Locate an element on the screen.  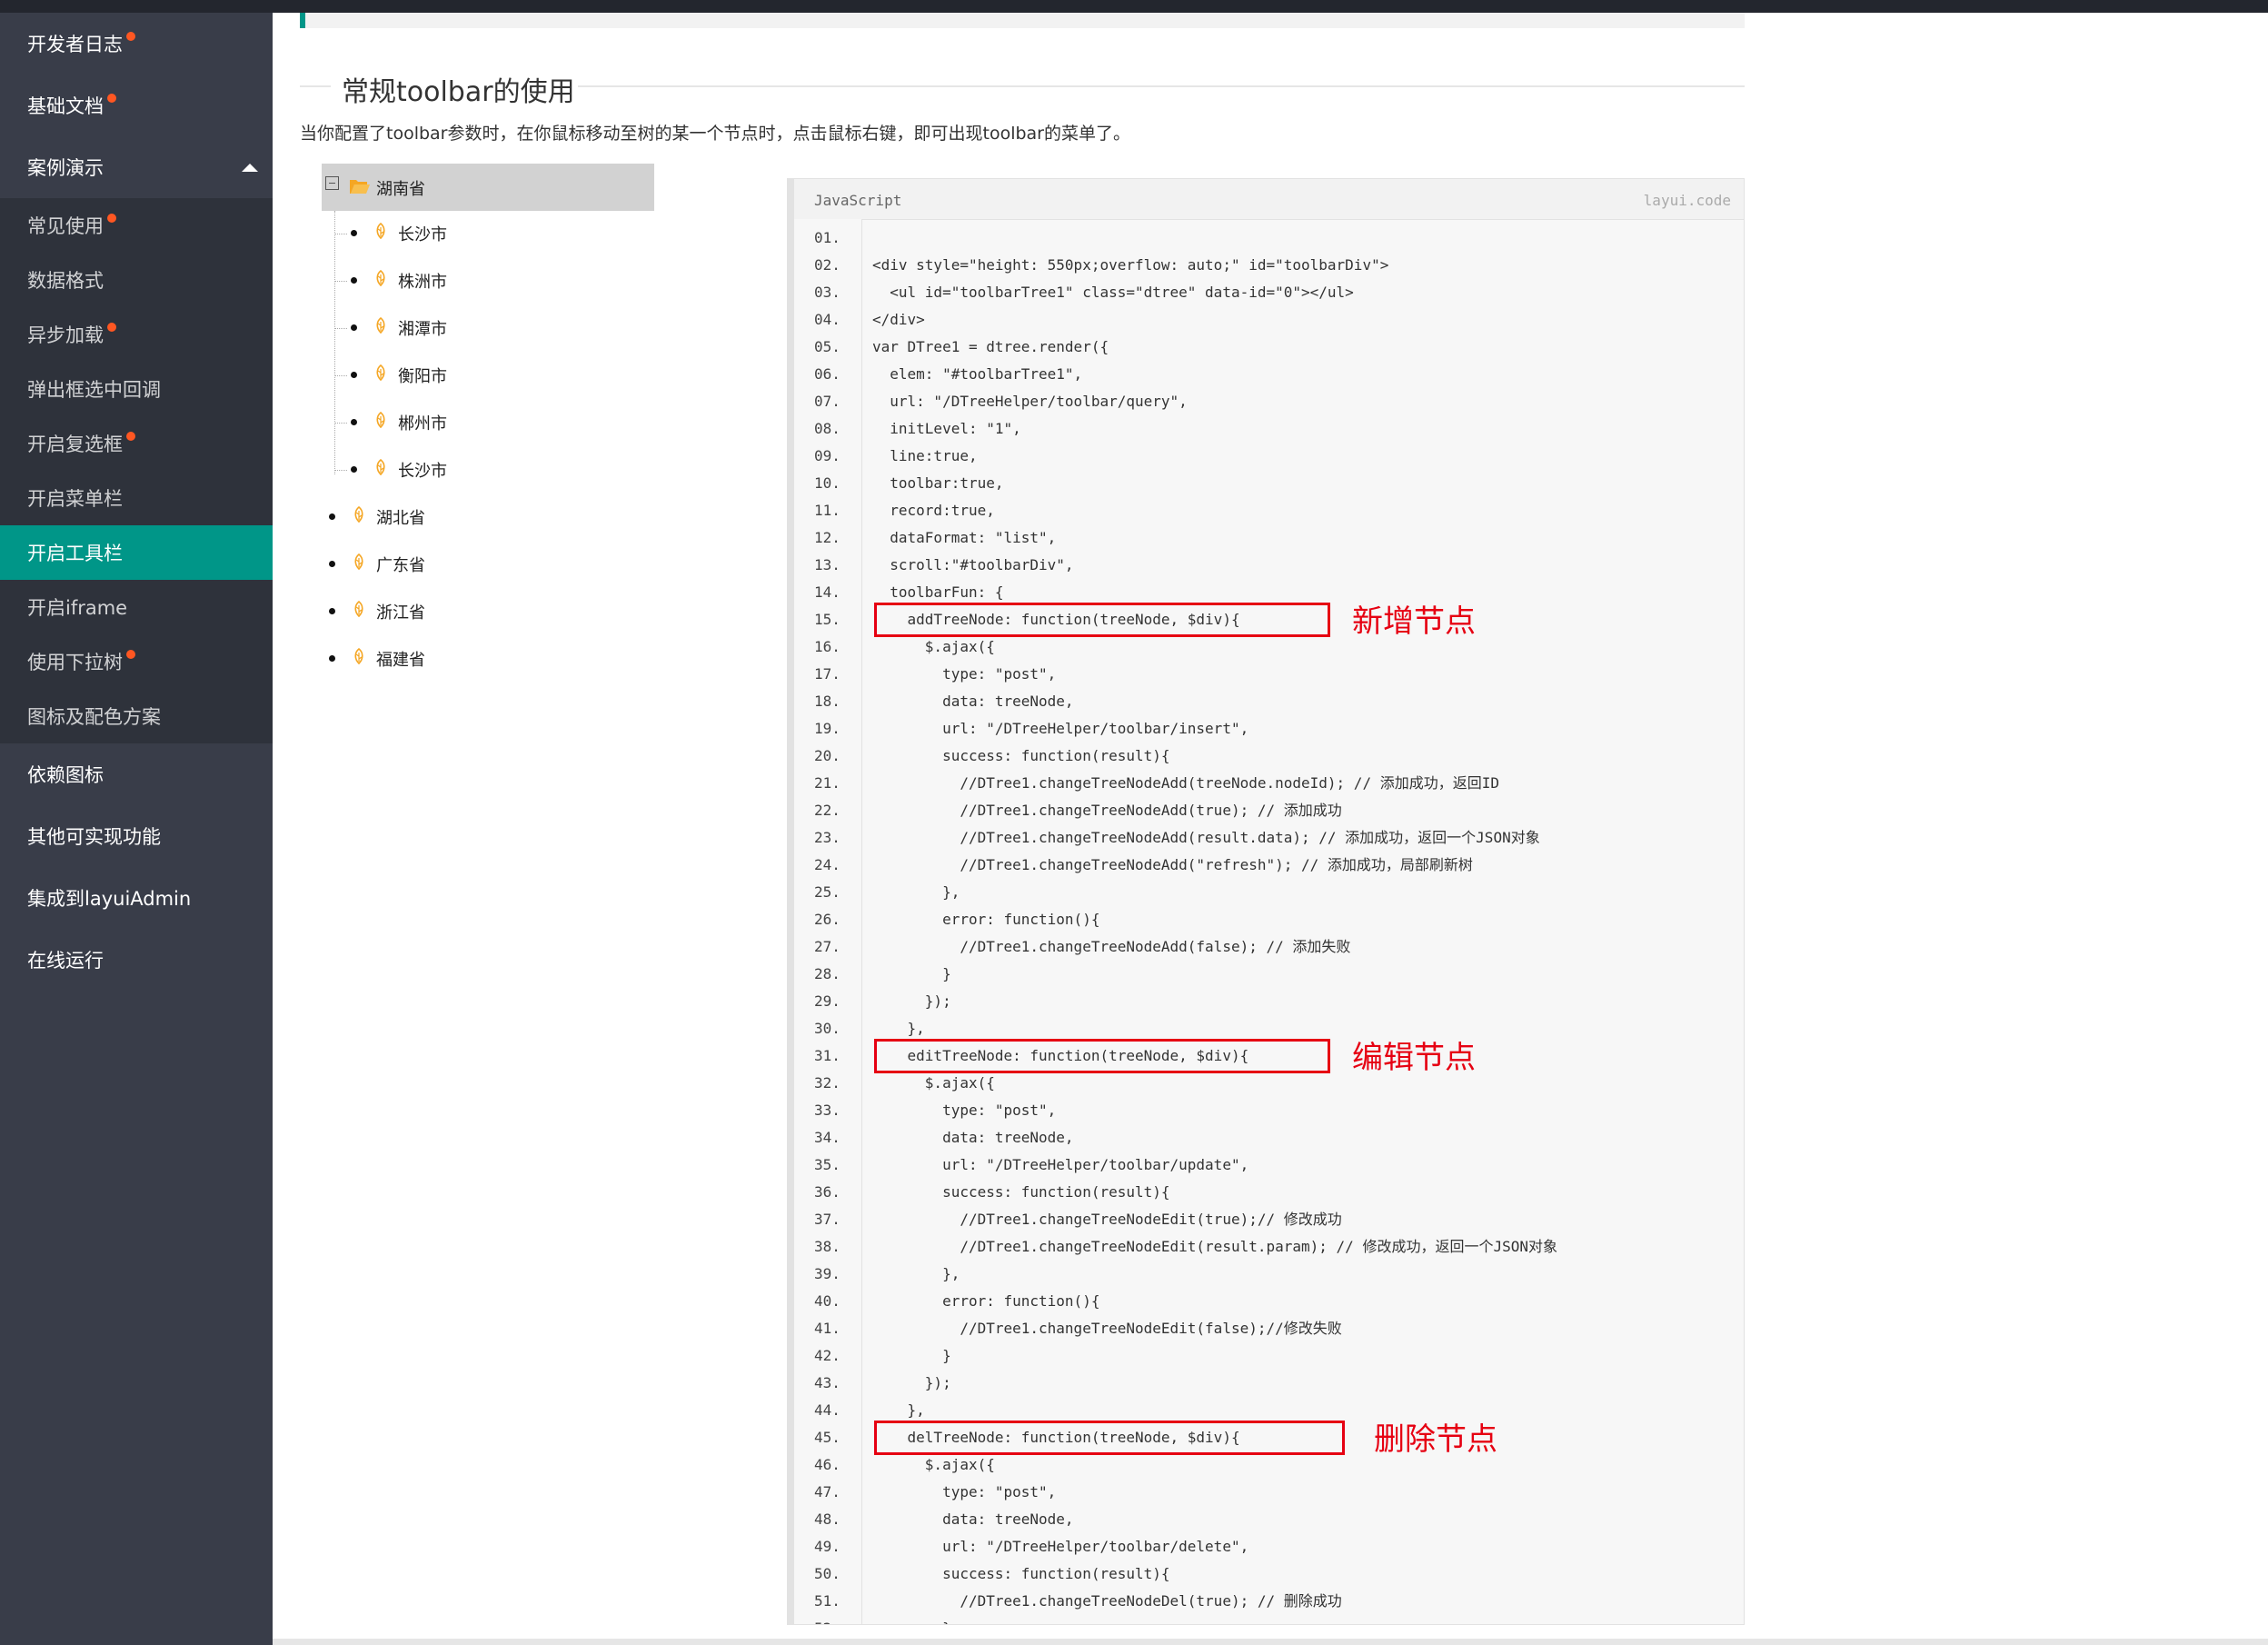
tree-node-province: 浙江省 is located at coordinates (400, 611).